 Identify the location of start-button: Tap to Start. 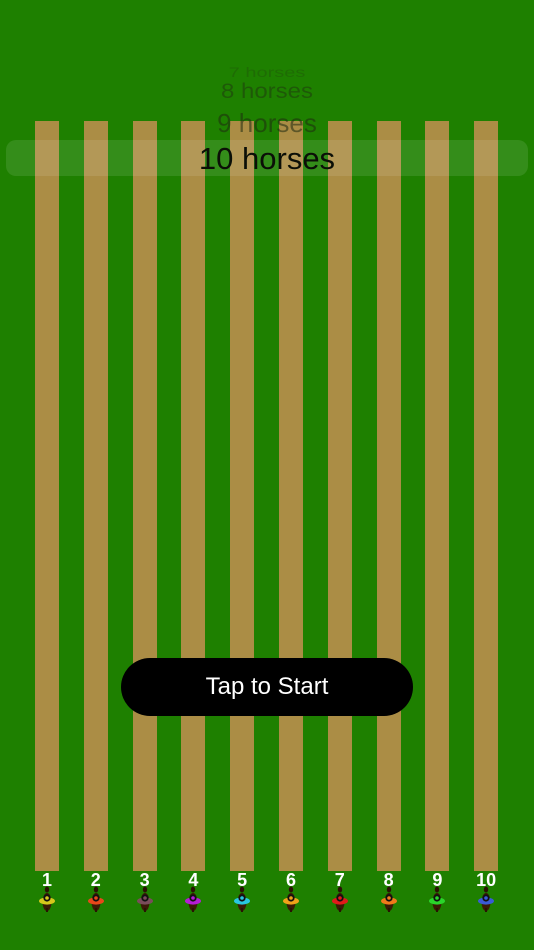
(267, 687).